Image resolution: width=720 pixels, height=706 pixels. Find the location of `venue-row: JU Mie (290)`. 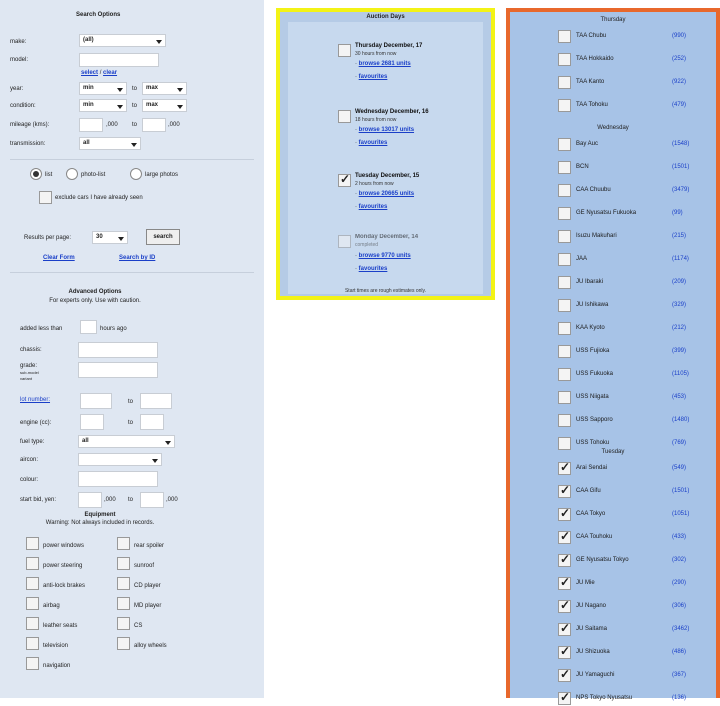

venue-row: JU Mie (290) is located at coordinates (628, 583).